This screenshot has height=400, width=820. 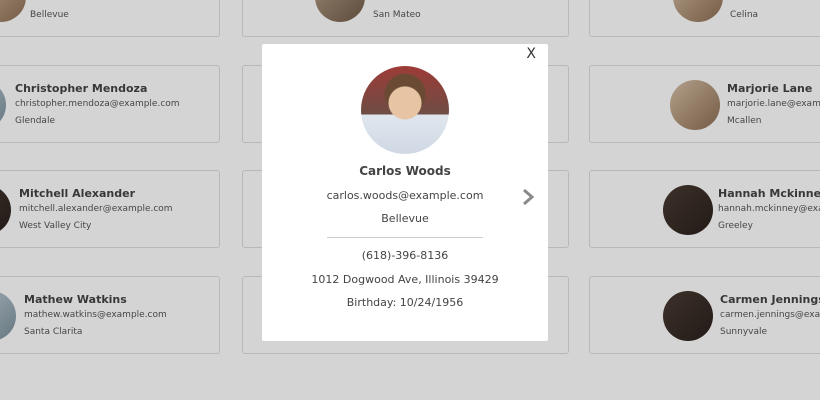 What do you see at coordinates (405, 171) in the screenshot?
I see `modal-name: Carlos Woods` at bounding box center [405, 171].